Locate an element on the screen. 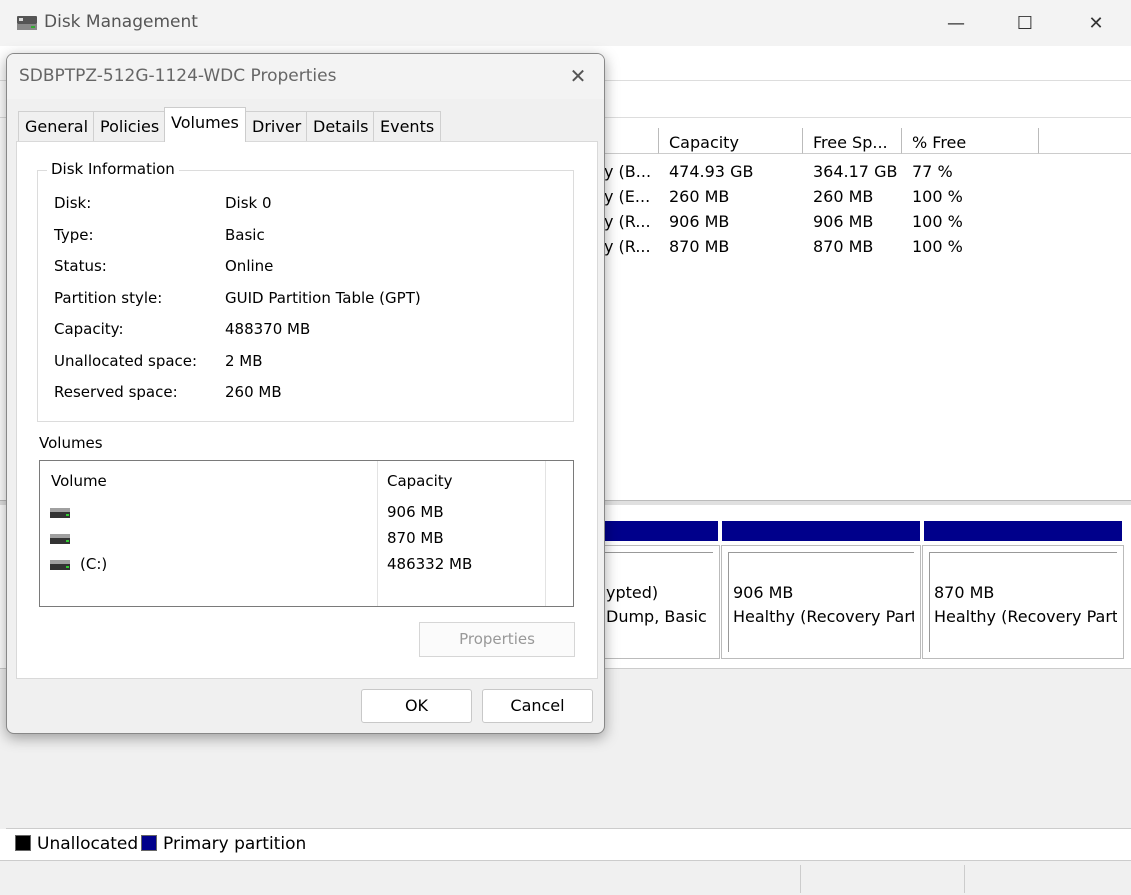 This screenshot has width=1131, height=895. maximize-icon: ☐ is located at coordinates (1025, 23).